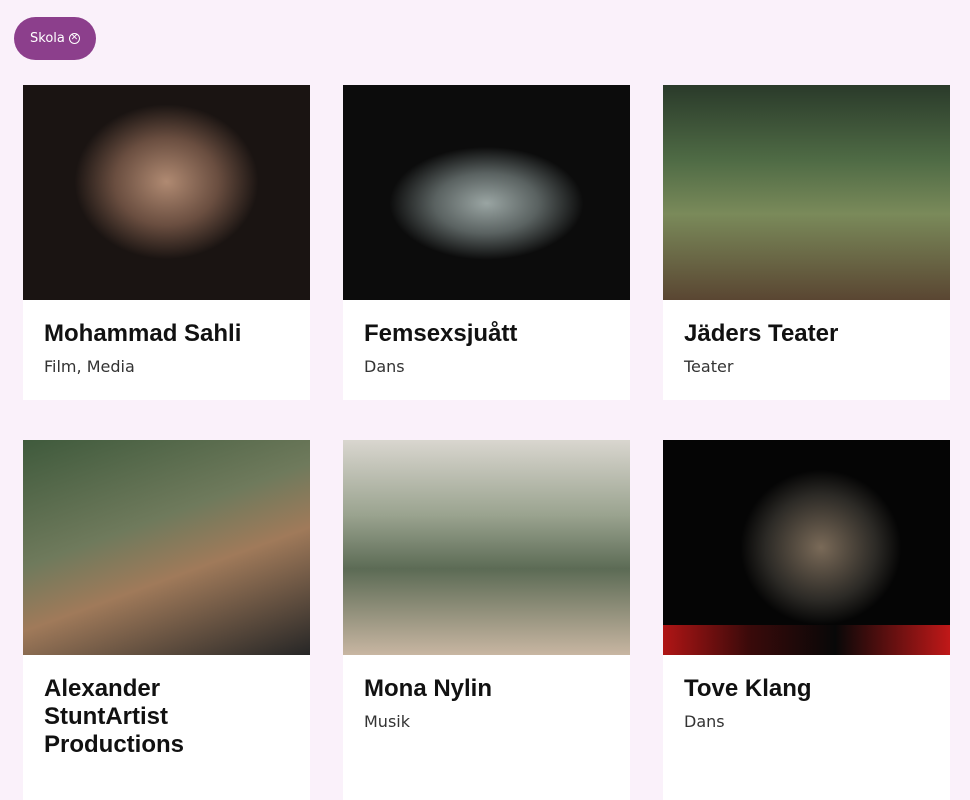 The image size is (970, 800). I want to click on artist-category: Film, Media, so click(89, 366).